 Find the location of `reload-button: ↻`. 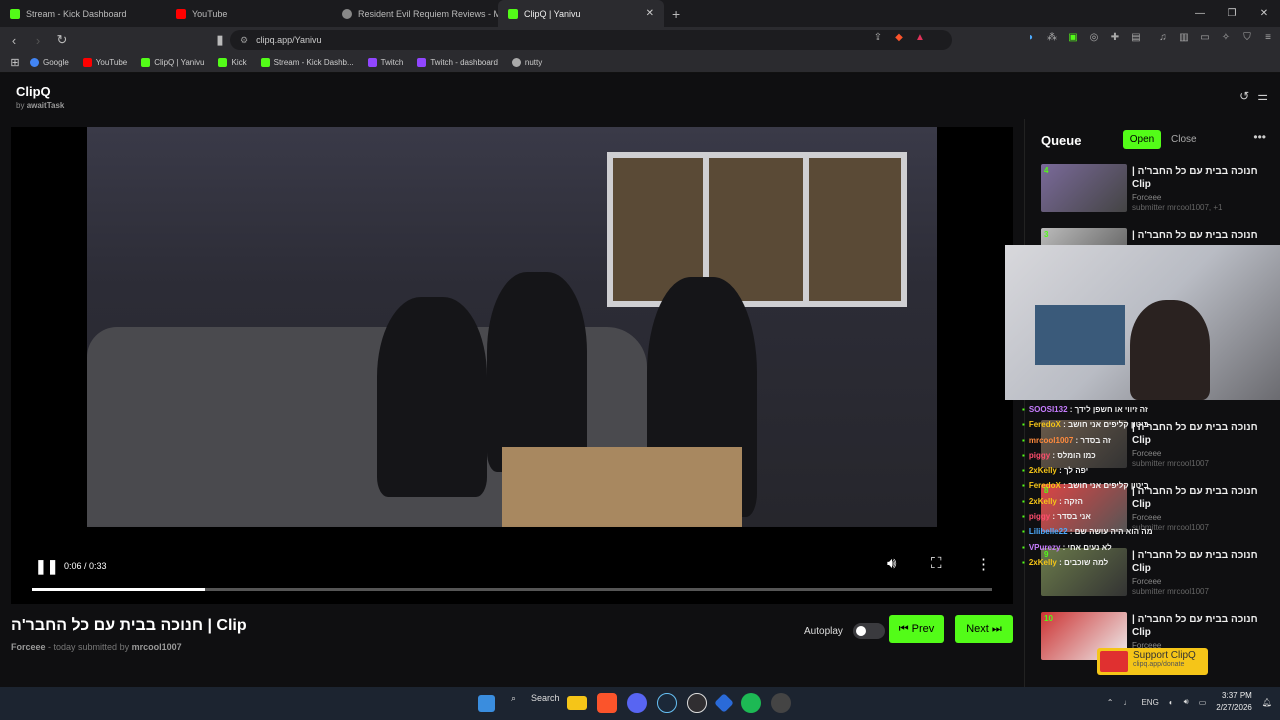

reload-button: ↻ is located at coordinates (62, 40).